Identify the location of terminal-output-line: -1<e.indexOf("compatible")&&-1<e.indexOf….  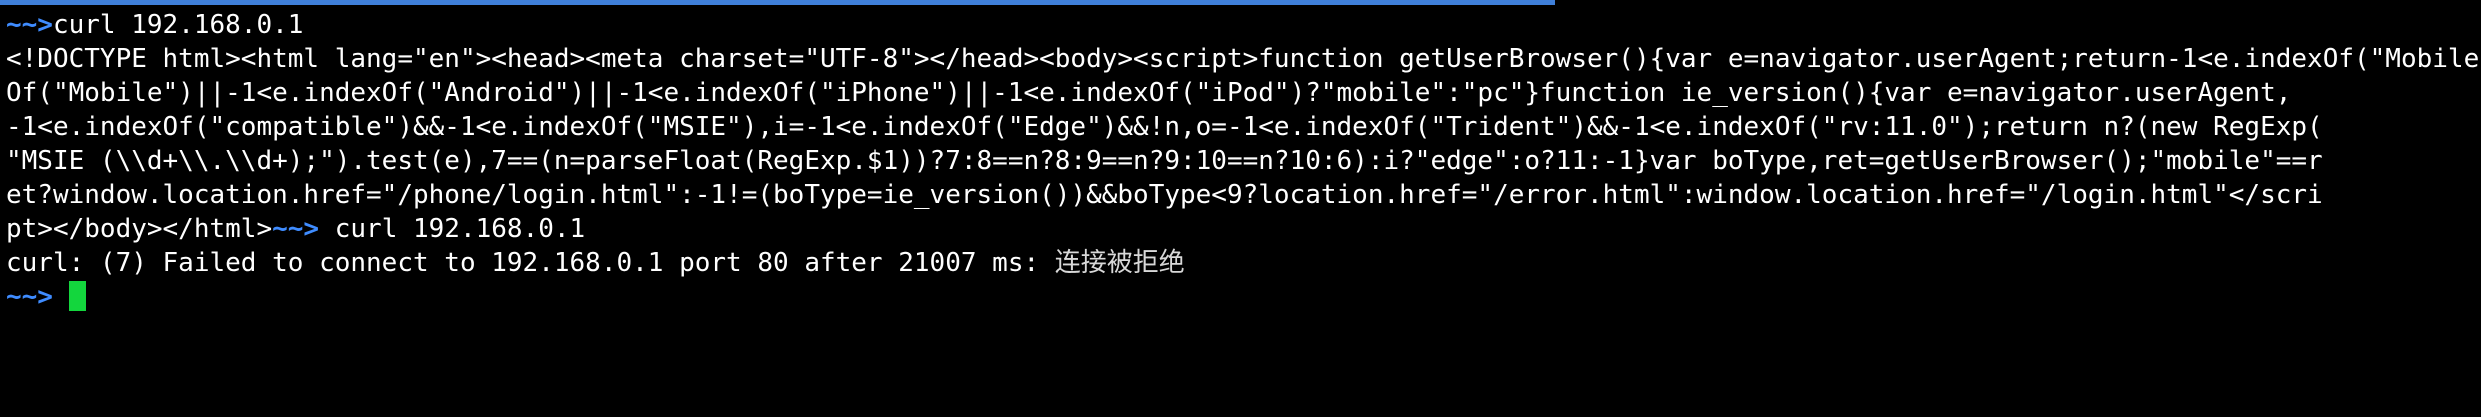
(1164, 127).